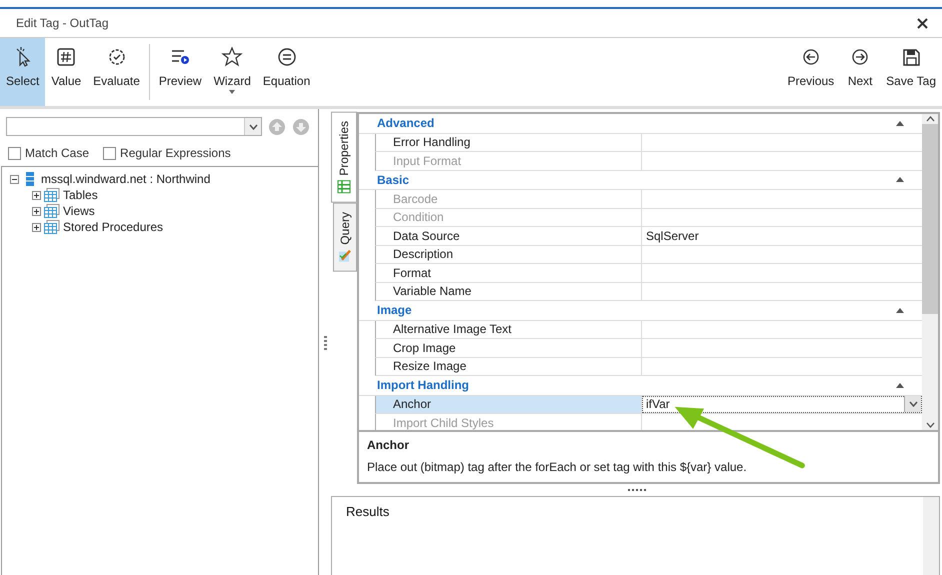  Describe the element at coordinates (286, 72) in the screenshot. I see `toolbar-button: Equation` at that location.